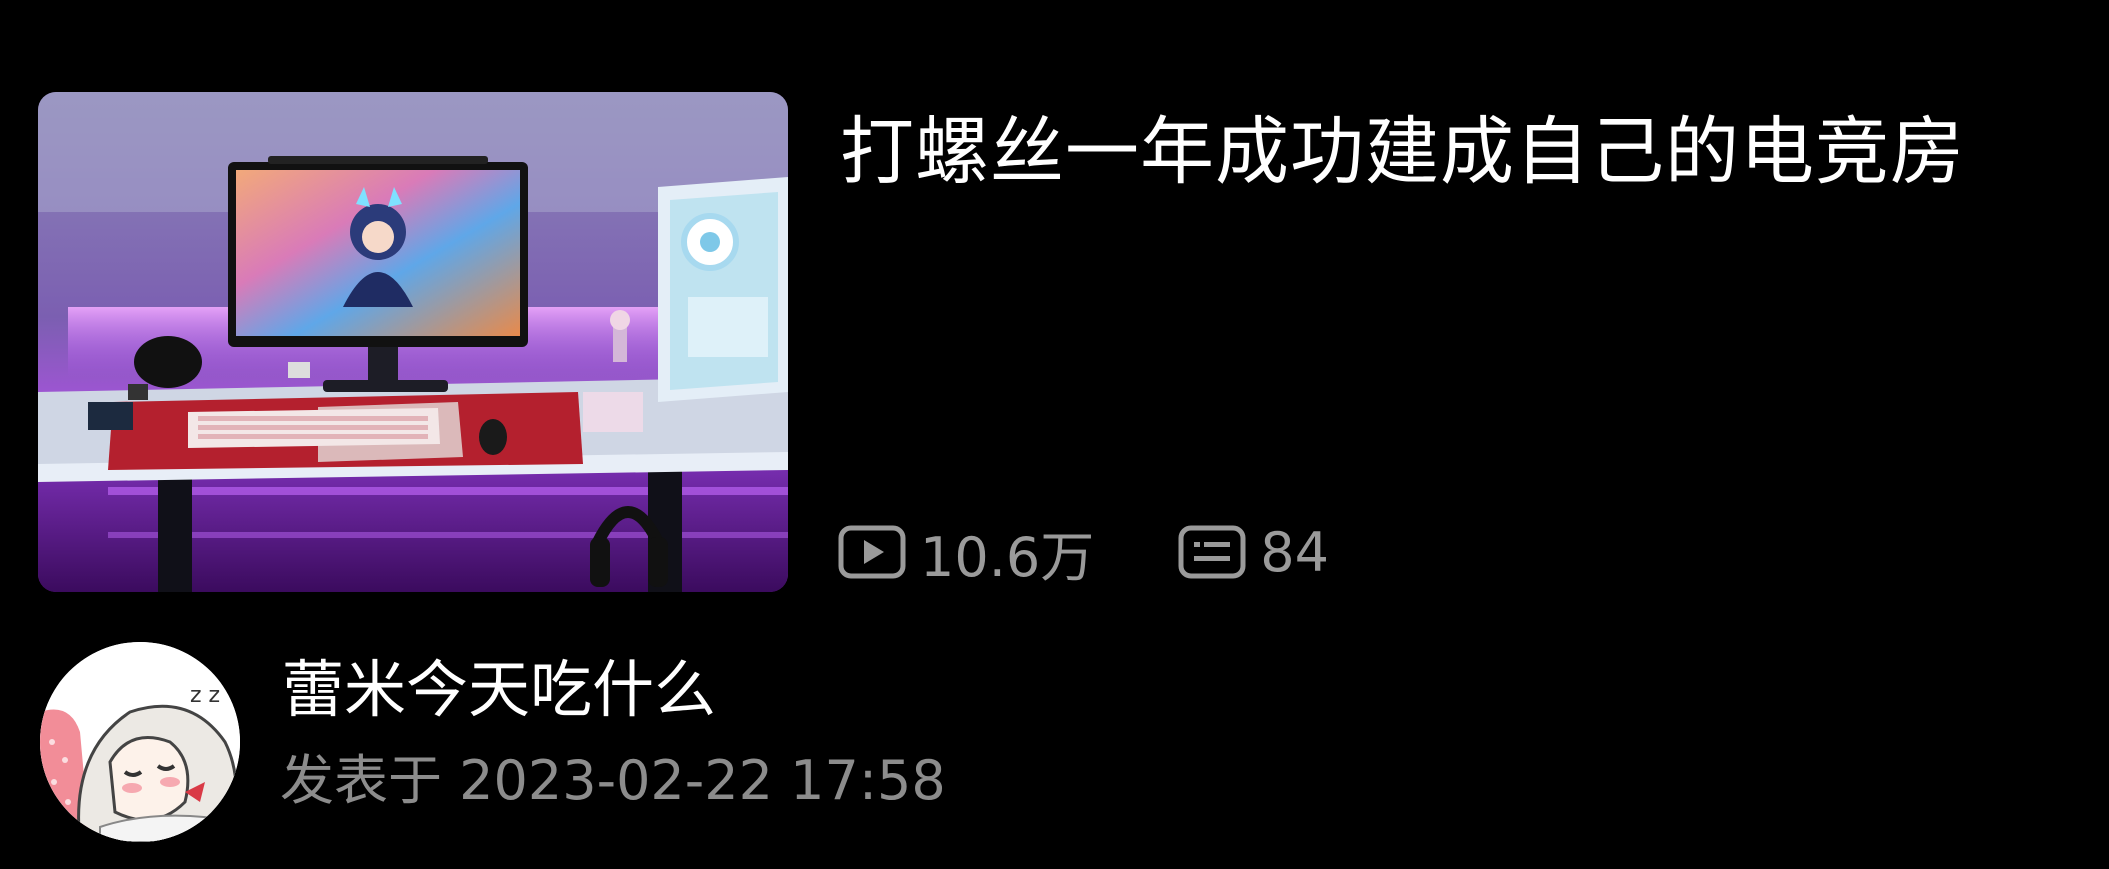 The width and height of the screenshot is (2109, 869). Describe the element at coordinates (499, 690) in the screenshot. I see `author-name: 蕾米今天吃什么` at that location.